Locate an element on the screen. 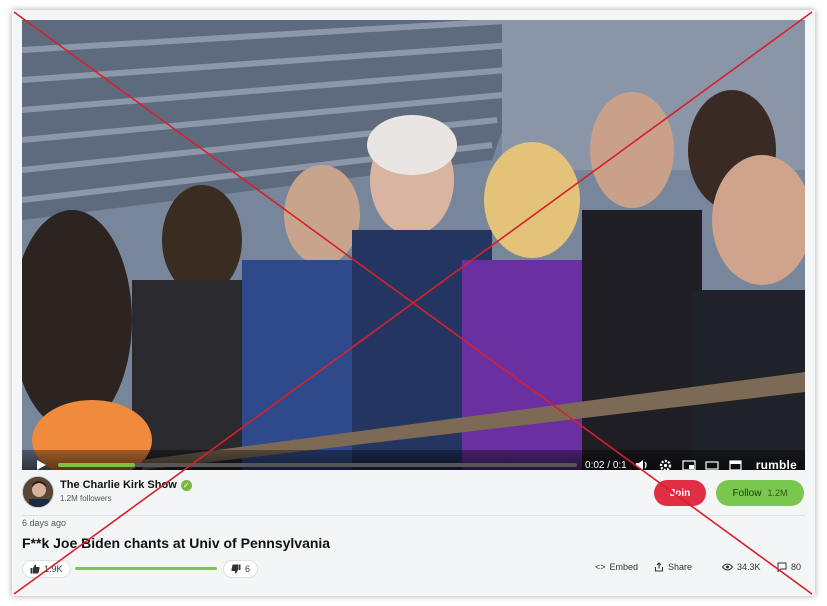 This screenshot has height=606, width=827. volume-icon is located at coordinates (642, 462).